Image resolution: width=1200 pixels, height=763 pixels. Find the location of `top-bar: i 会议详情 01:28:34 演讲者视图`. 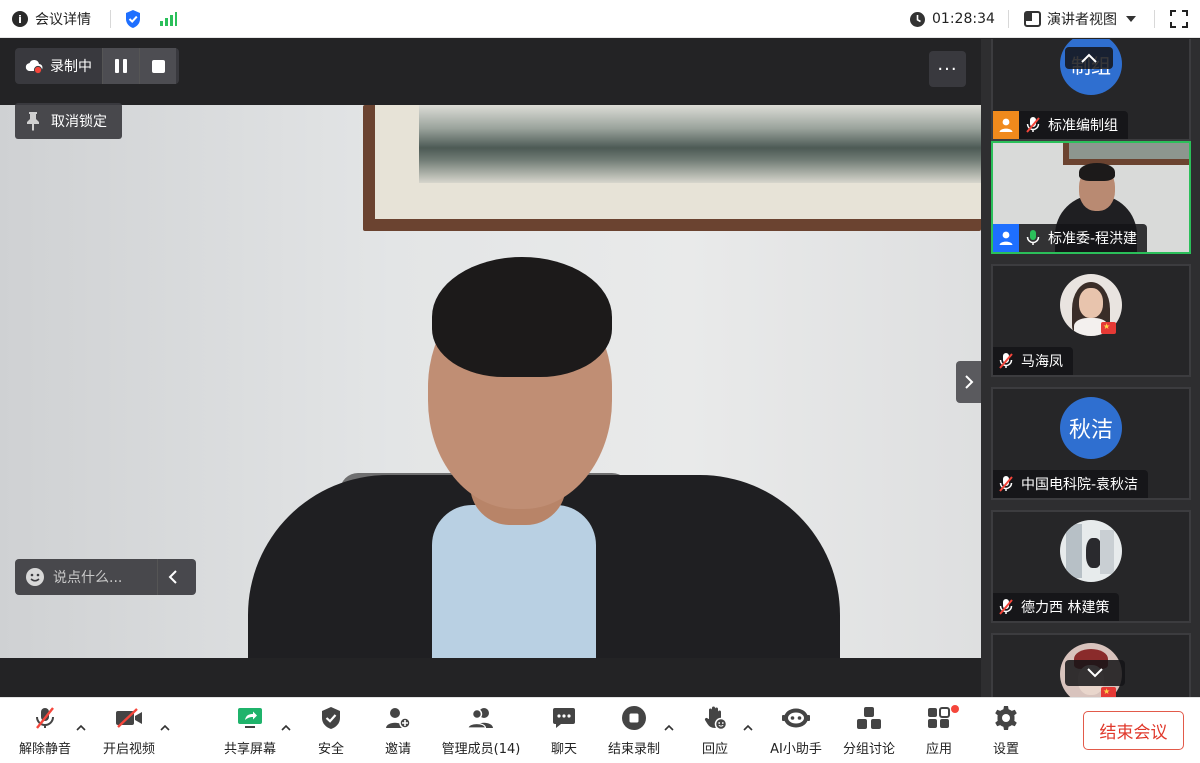

top-bar: i 会议详情 01:28:34 演讲者视图 is located at coordinates (600, 19).